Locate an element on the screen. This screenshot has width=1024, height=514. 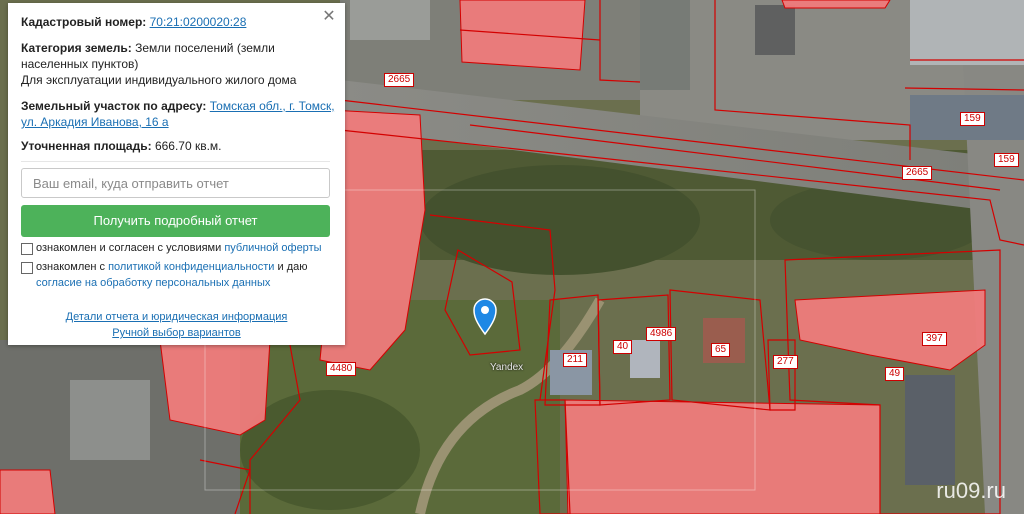
map-label-277: 277 is located at coordinates (785, 362).